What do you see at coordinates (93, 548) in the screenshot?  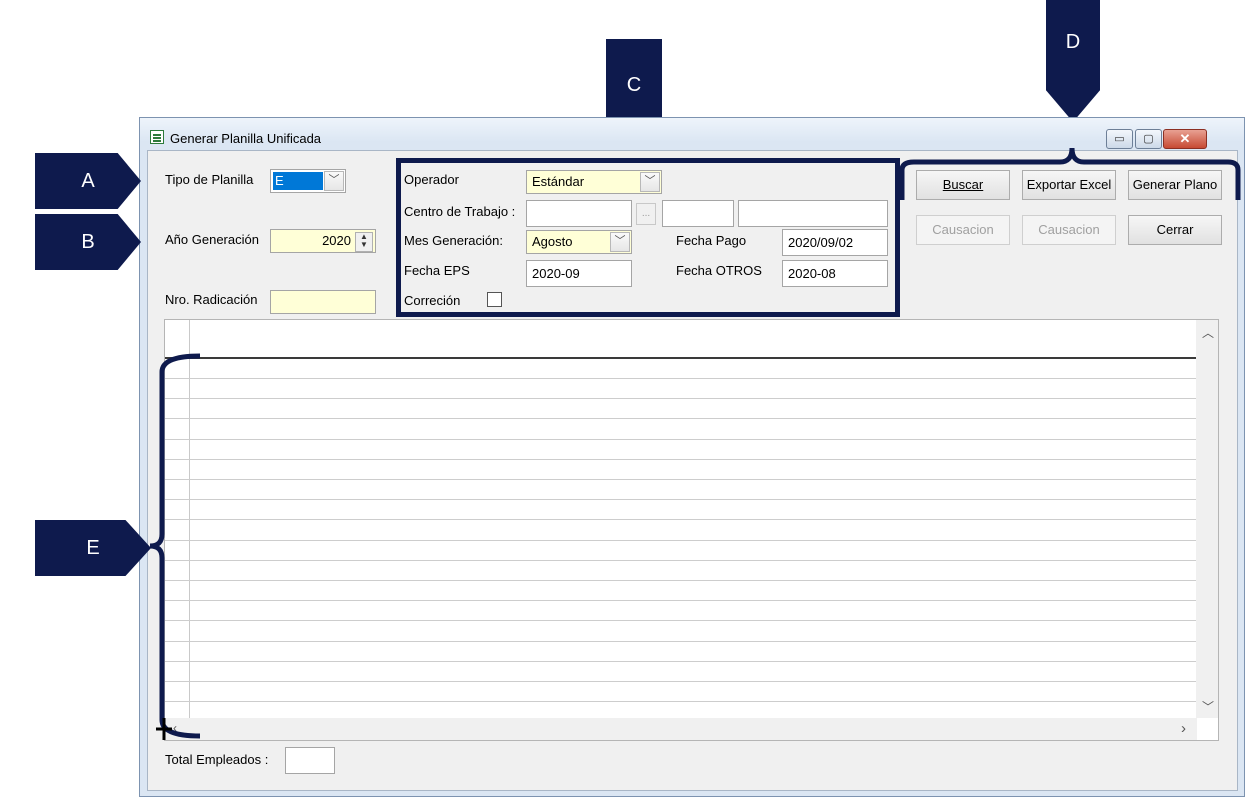 I see `annotation-e: E` at bounding box center [93, 548].